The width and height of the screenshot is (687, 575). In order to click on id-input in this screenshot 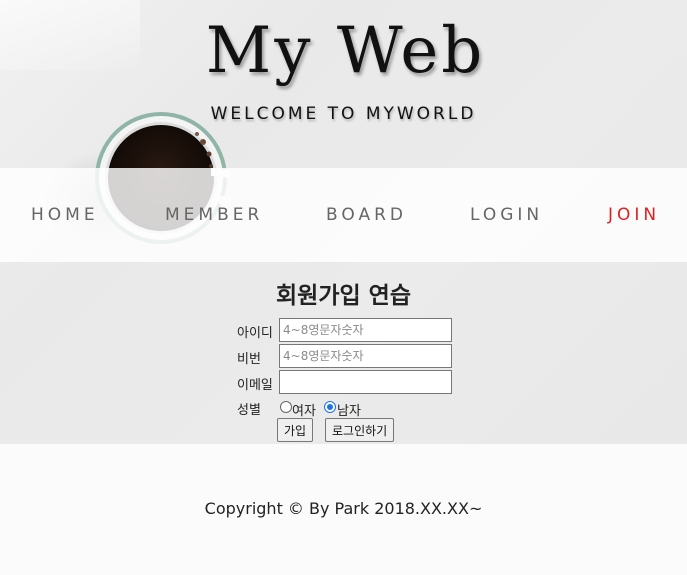, I will do `click(365, 330)`.